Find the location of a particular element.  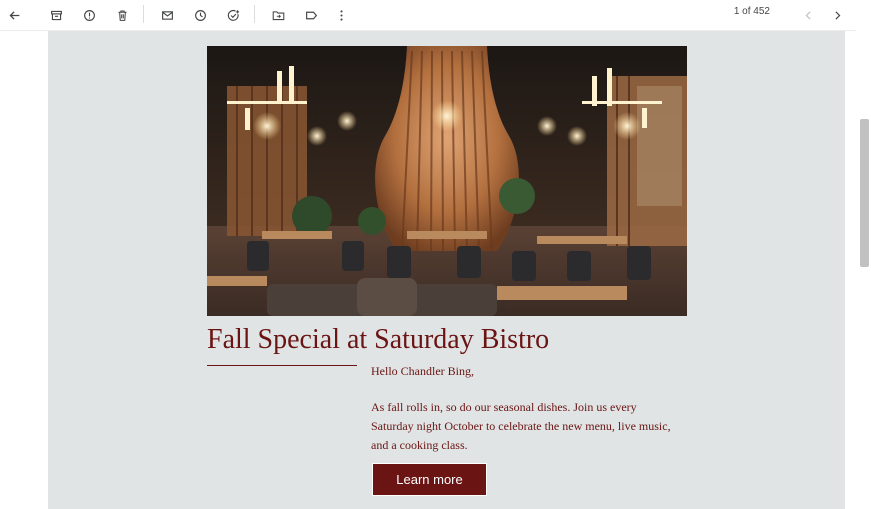

label-icon is located at coordinates (311, 15).